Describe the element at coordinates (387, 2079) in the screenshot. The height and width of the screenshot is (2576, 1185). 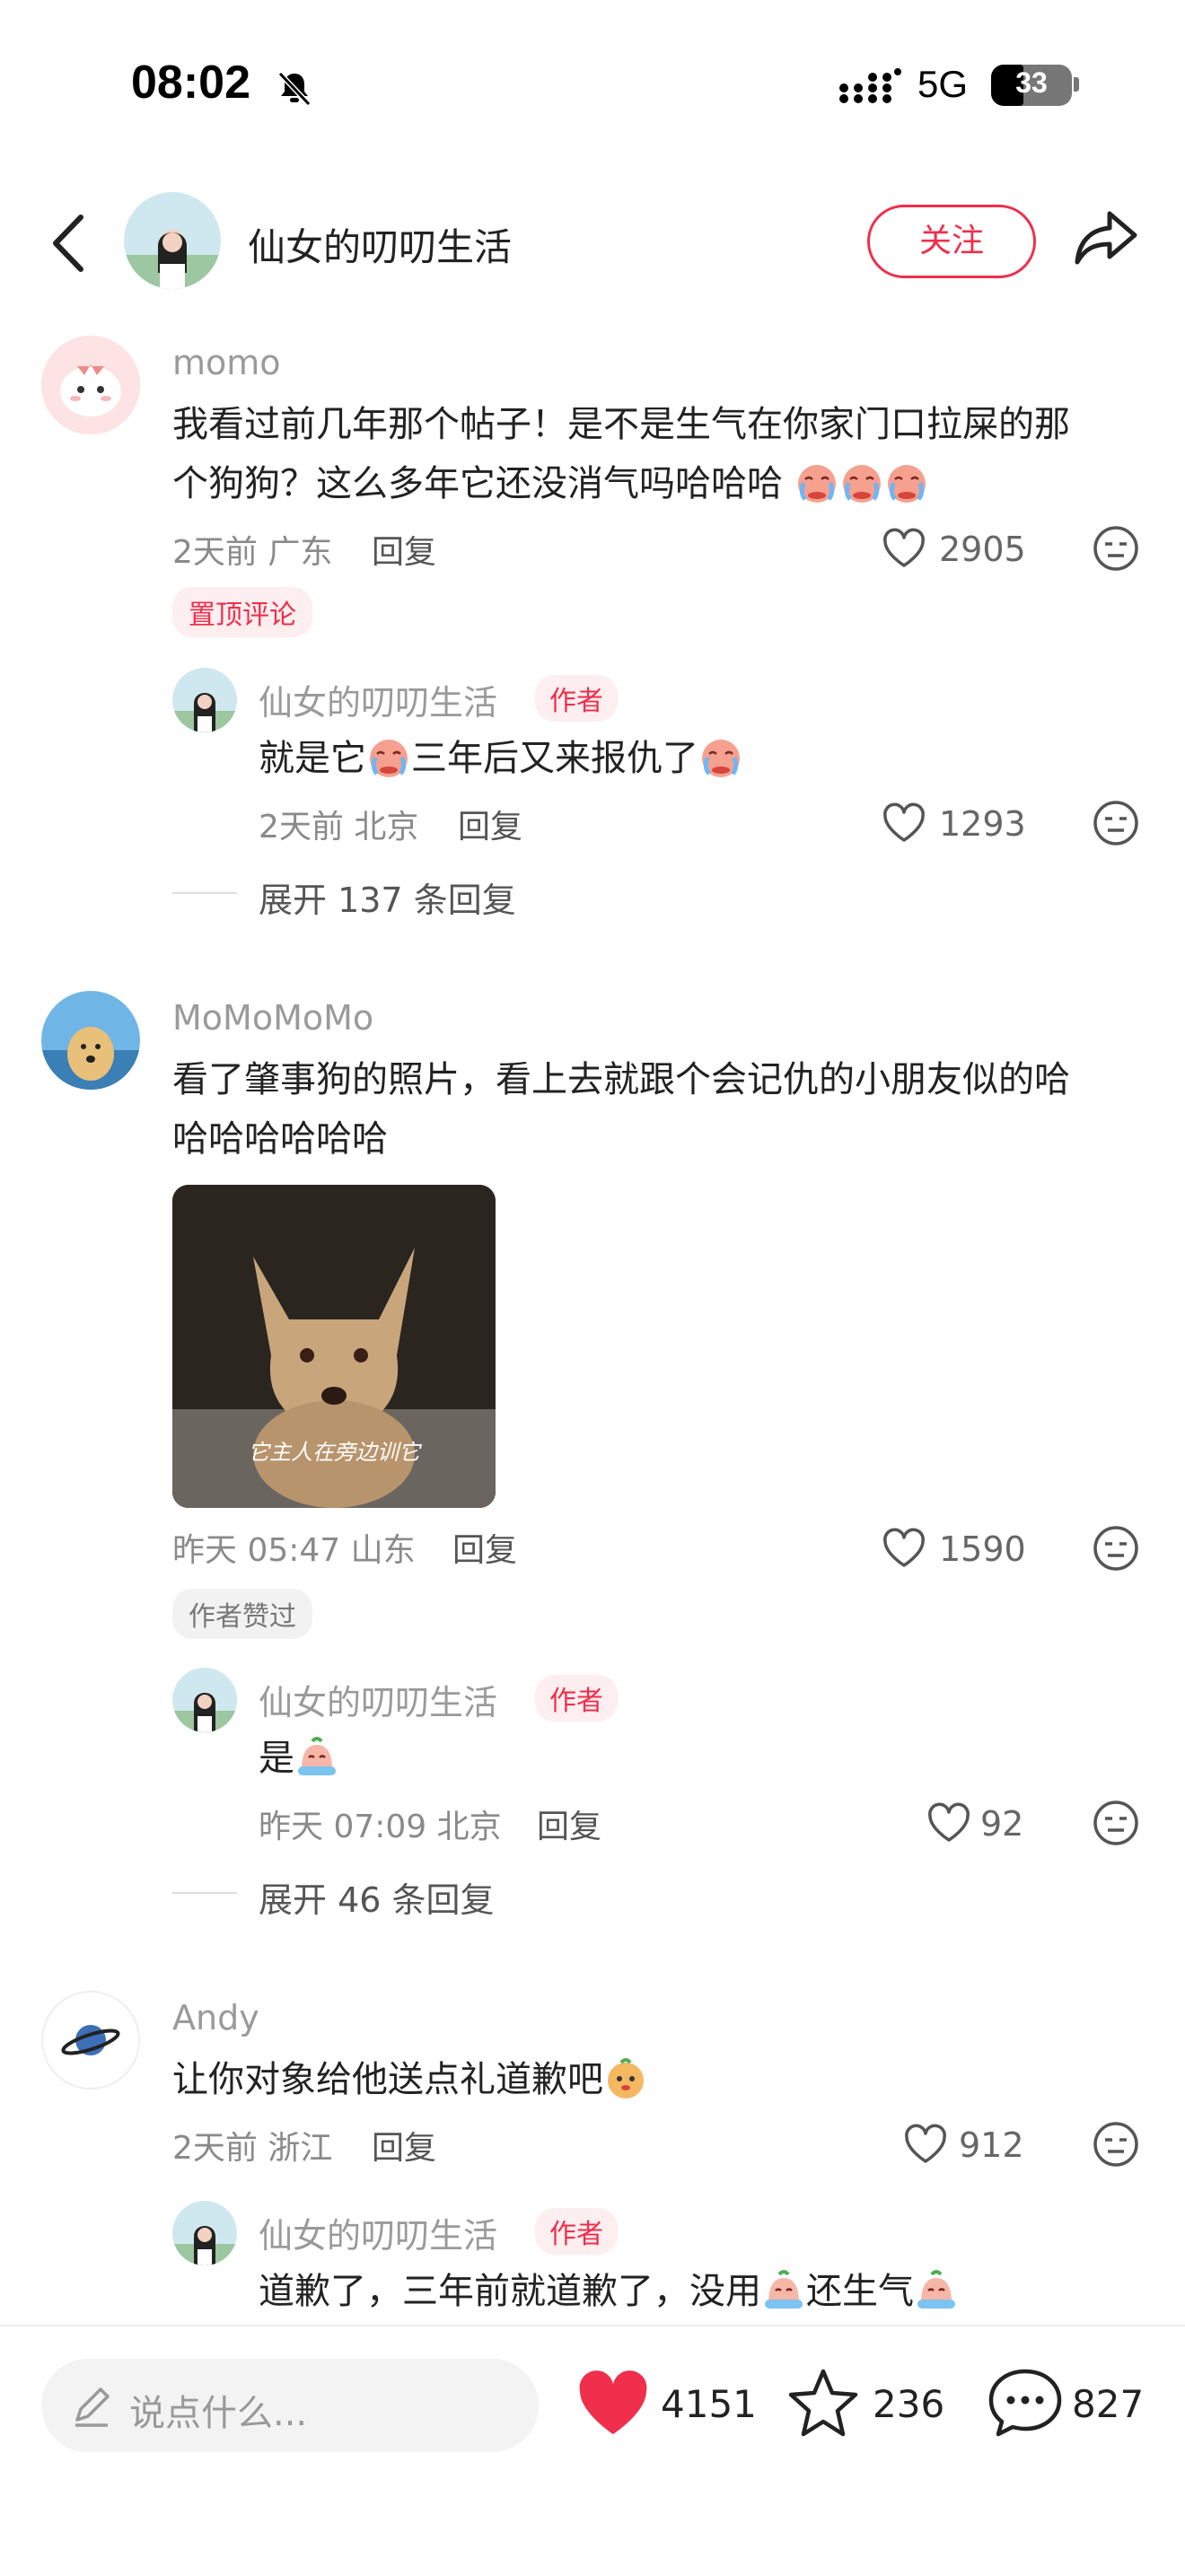
I see `comment-text: 让你对象给他送点礼道歉吧` at that location.